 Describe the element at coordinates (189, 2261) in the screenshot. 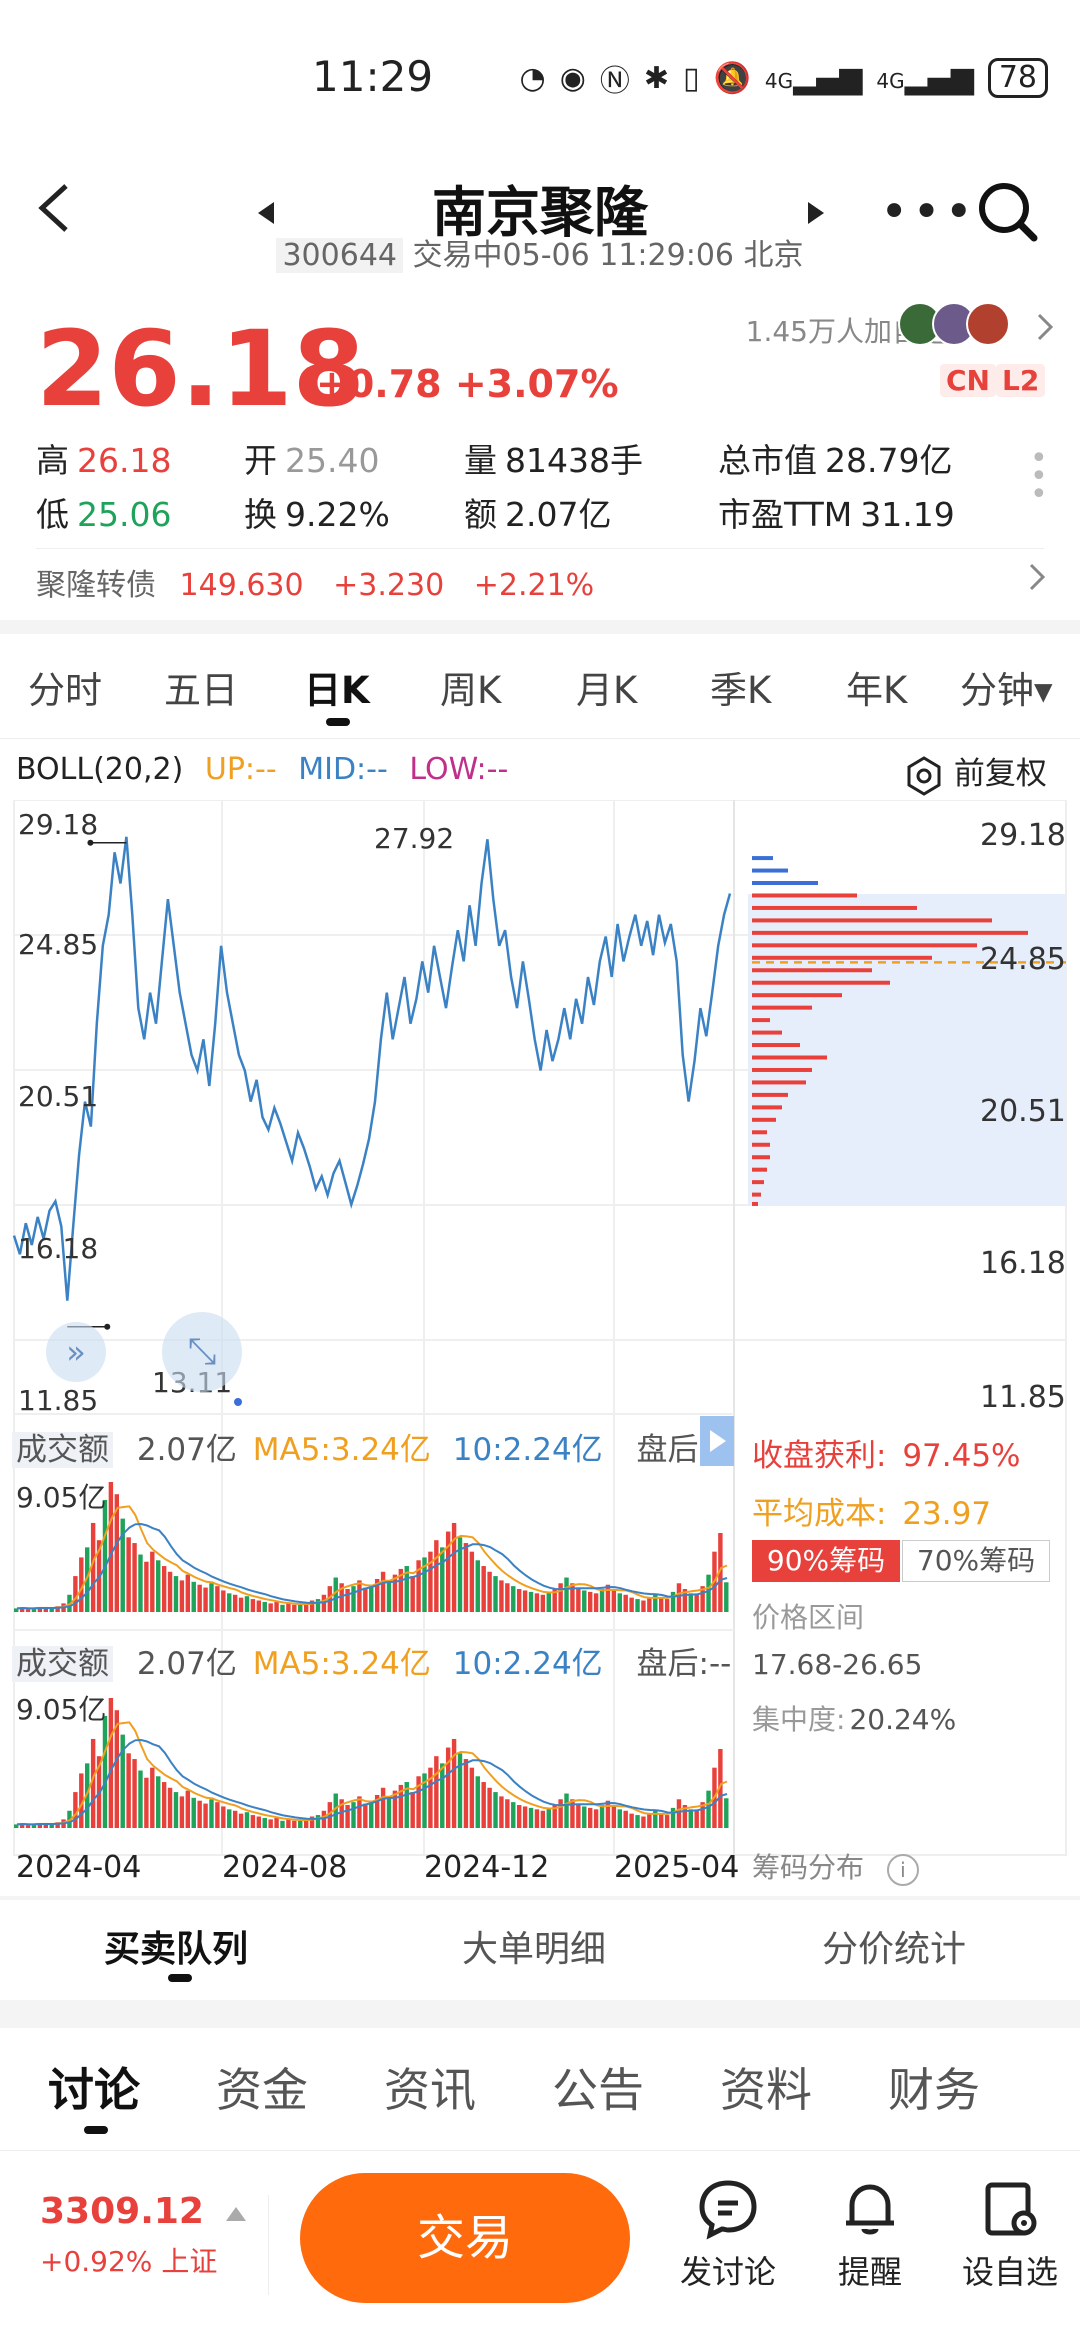

I see `index-name: 上证` at that location.